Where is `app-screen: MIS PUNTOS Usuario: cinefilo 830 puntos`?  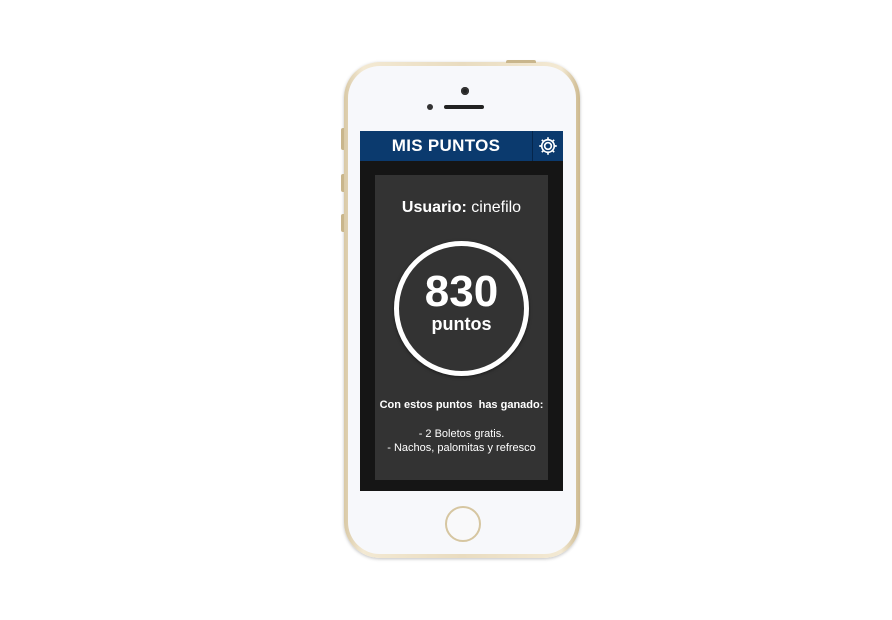
app-screen: MIS PUNTOS Usuario: cinefilo 830 puntos is located at coordinates (461, 311).